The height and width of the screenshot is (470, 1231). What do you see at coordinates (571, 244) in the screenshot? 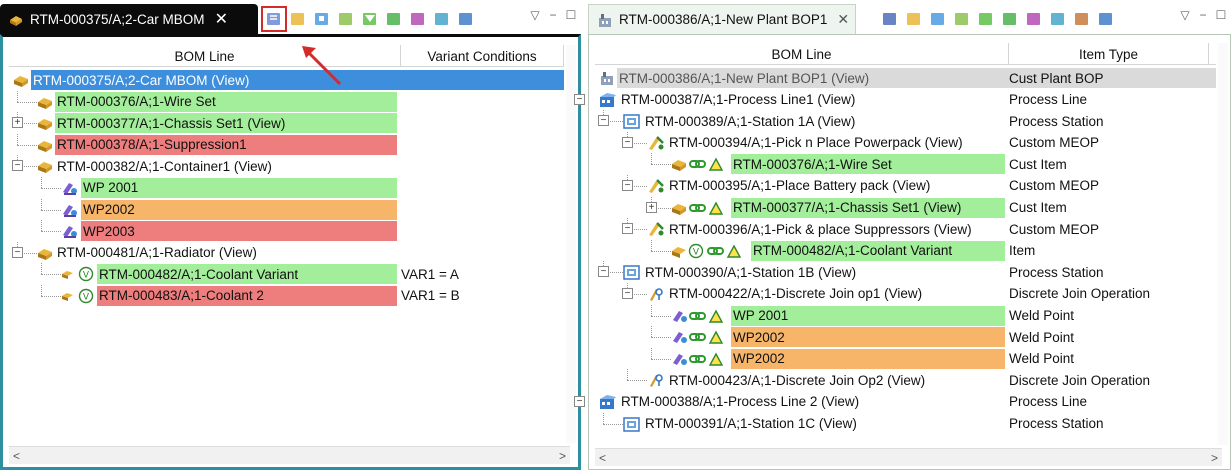
I see `left-vertical-scrollbar` at bounding box center [571, 244].